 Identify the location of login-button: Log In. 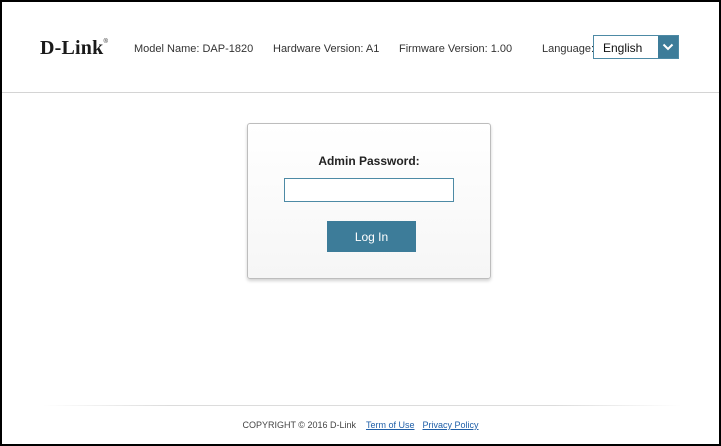
(371, 236).